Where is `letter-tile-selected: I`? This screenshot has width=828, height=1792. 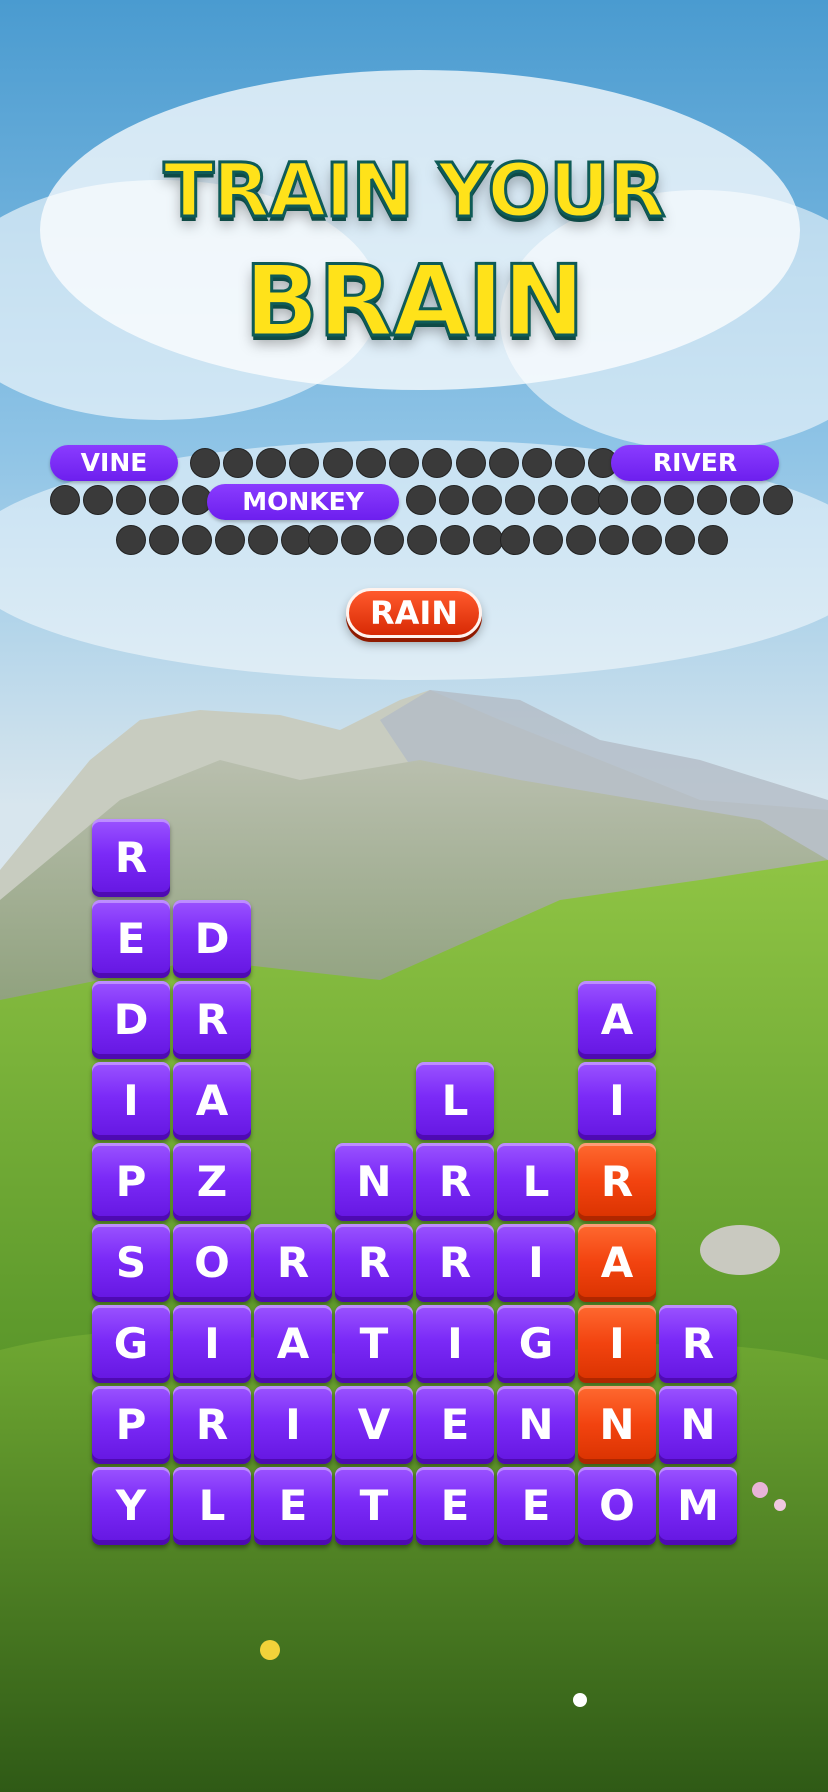
letter-tile-selected: I is located at coordinates (617, 1344).